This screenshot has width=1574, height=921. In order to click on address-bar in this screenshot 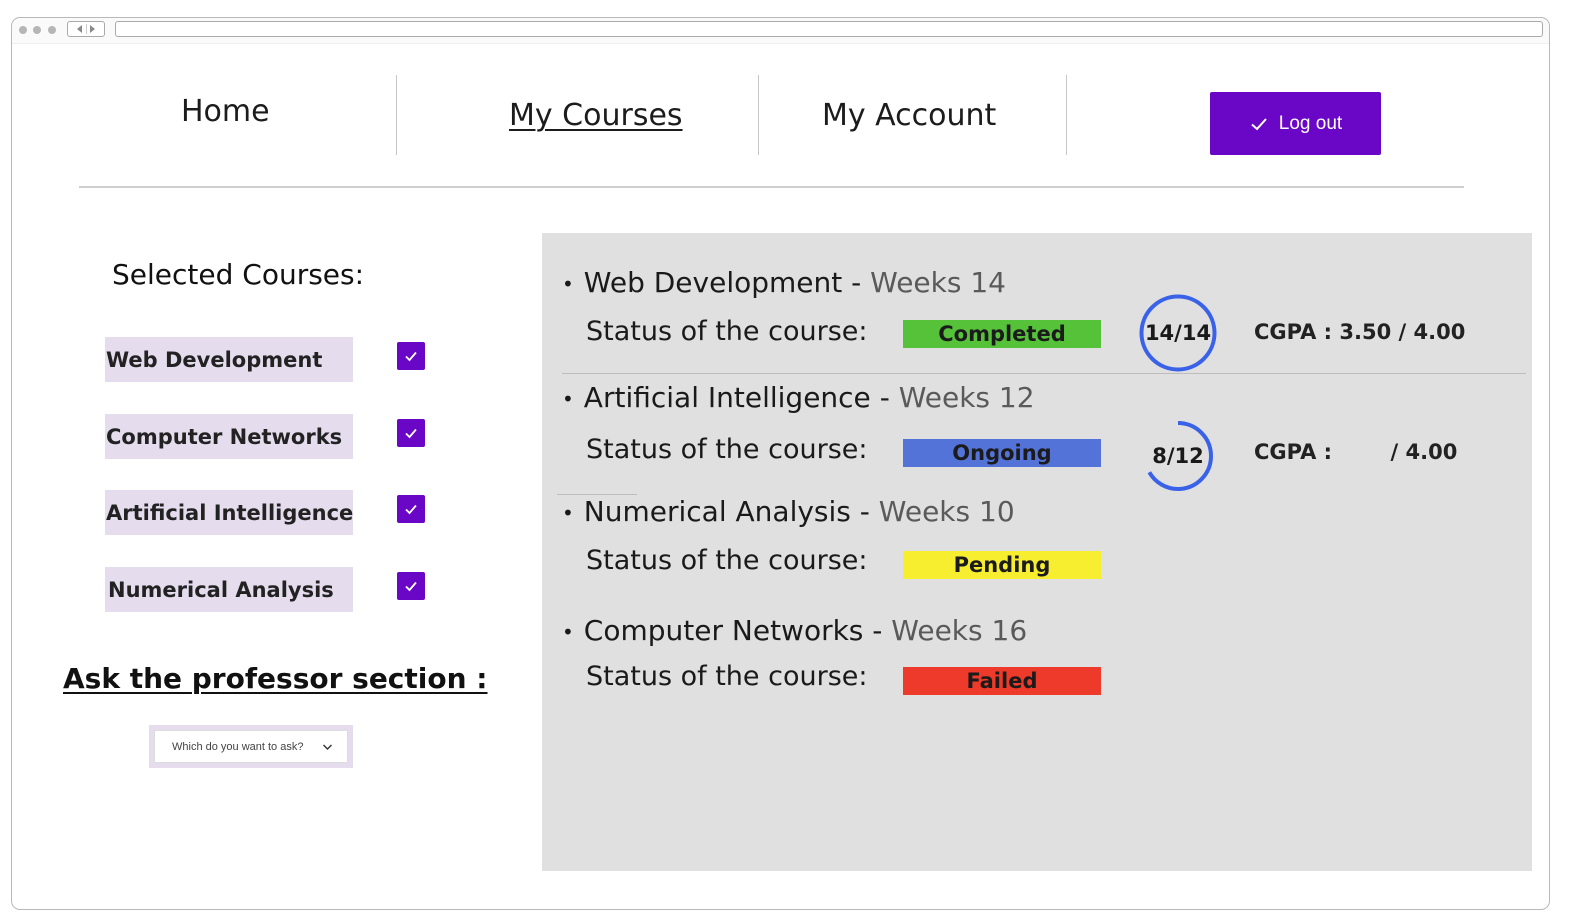, I will do `click(829, 29)`.